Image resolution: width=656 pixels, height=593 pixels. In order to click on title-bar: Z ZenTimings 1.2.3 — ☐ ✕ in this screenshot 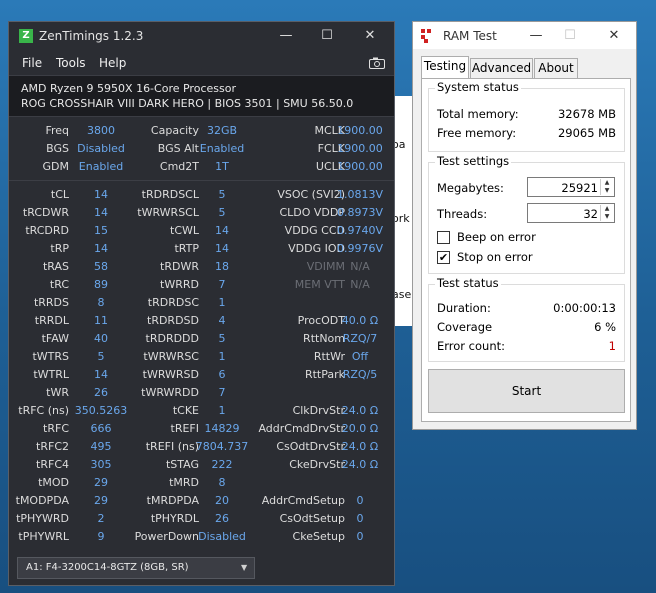, I will do `click(201, 36)`.